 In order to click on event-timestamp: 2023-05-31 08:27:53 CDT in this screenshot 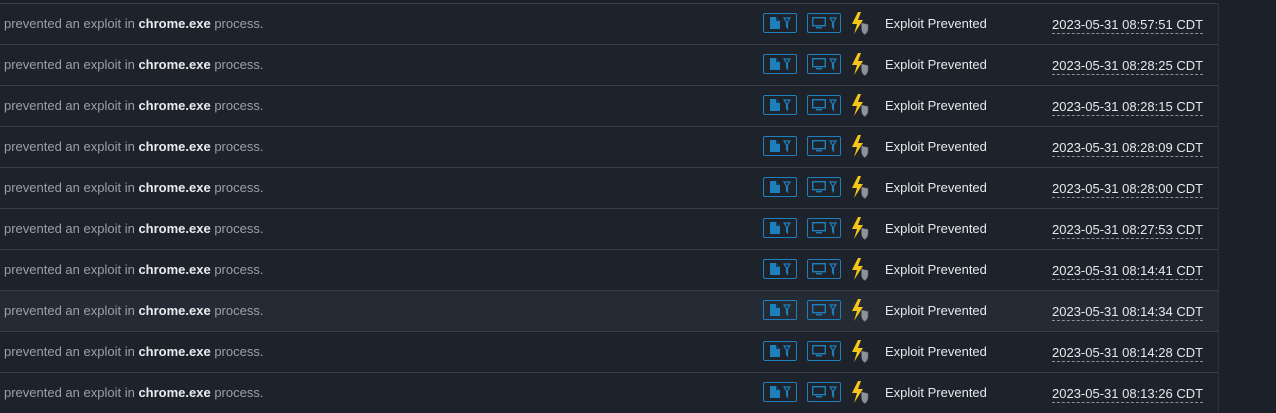, I will do `click(1128, 230)`.